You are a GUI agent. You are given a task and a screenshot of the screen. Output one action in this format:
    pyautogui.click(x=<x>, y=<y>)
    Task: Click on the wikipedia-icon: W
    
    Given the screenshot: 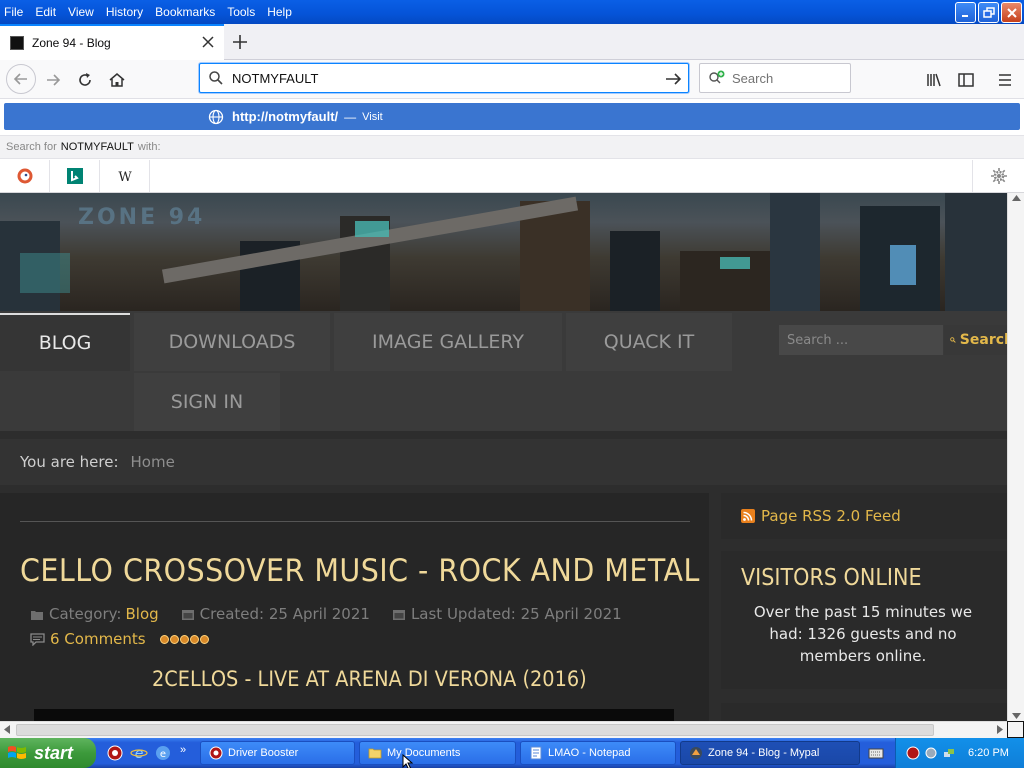 What is the action you would take?
    pyautogui.click(x=125, y=177)
    